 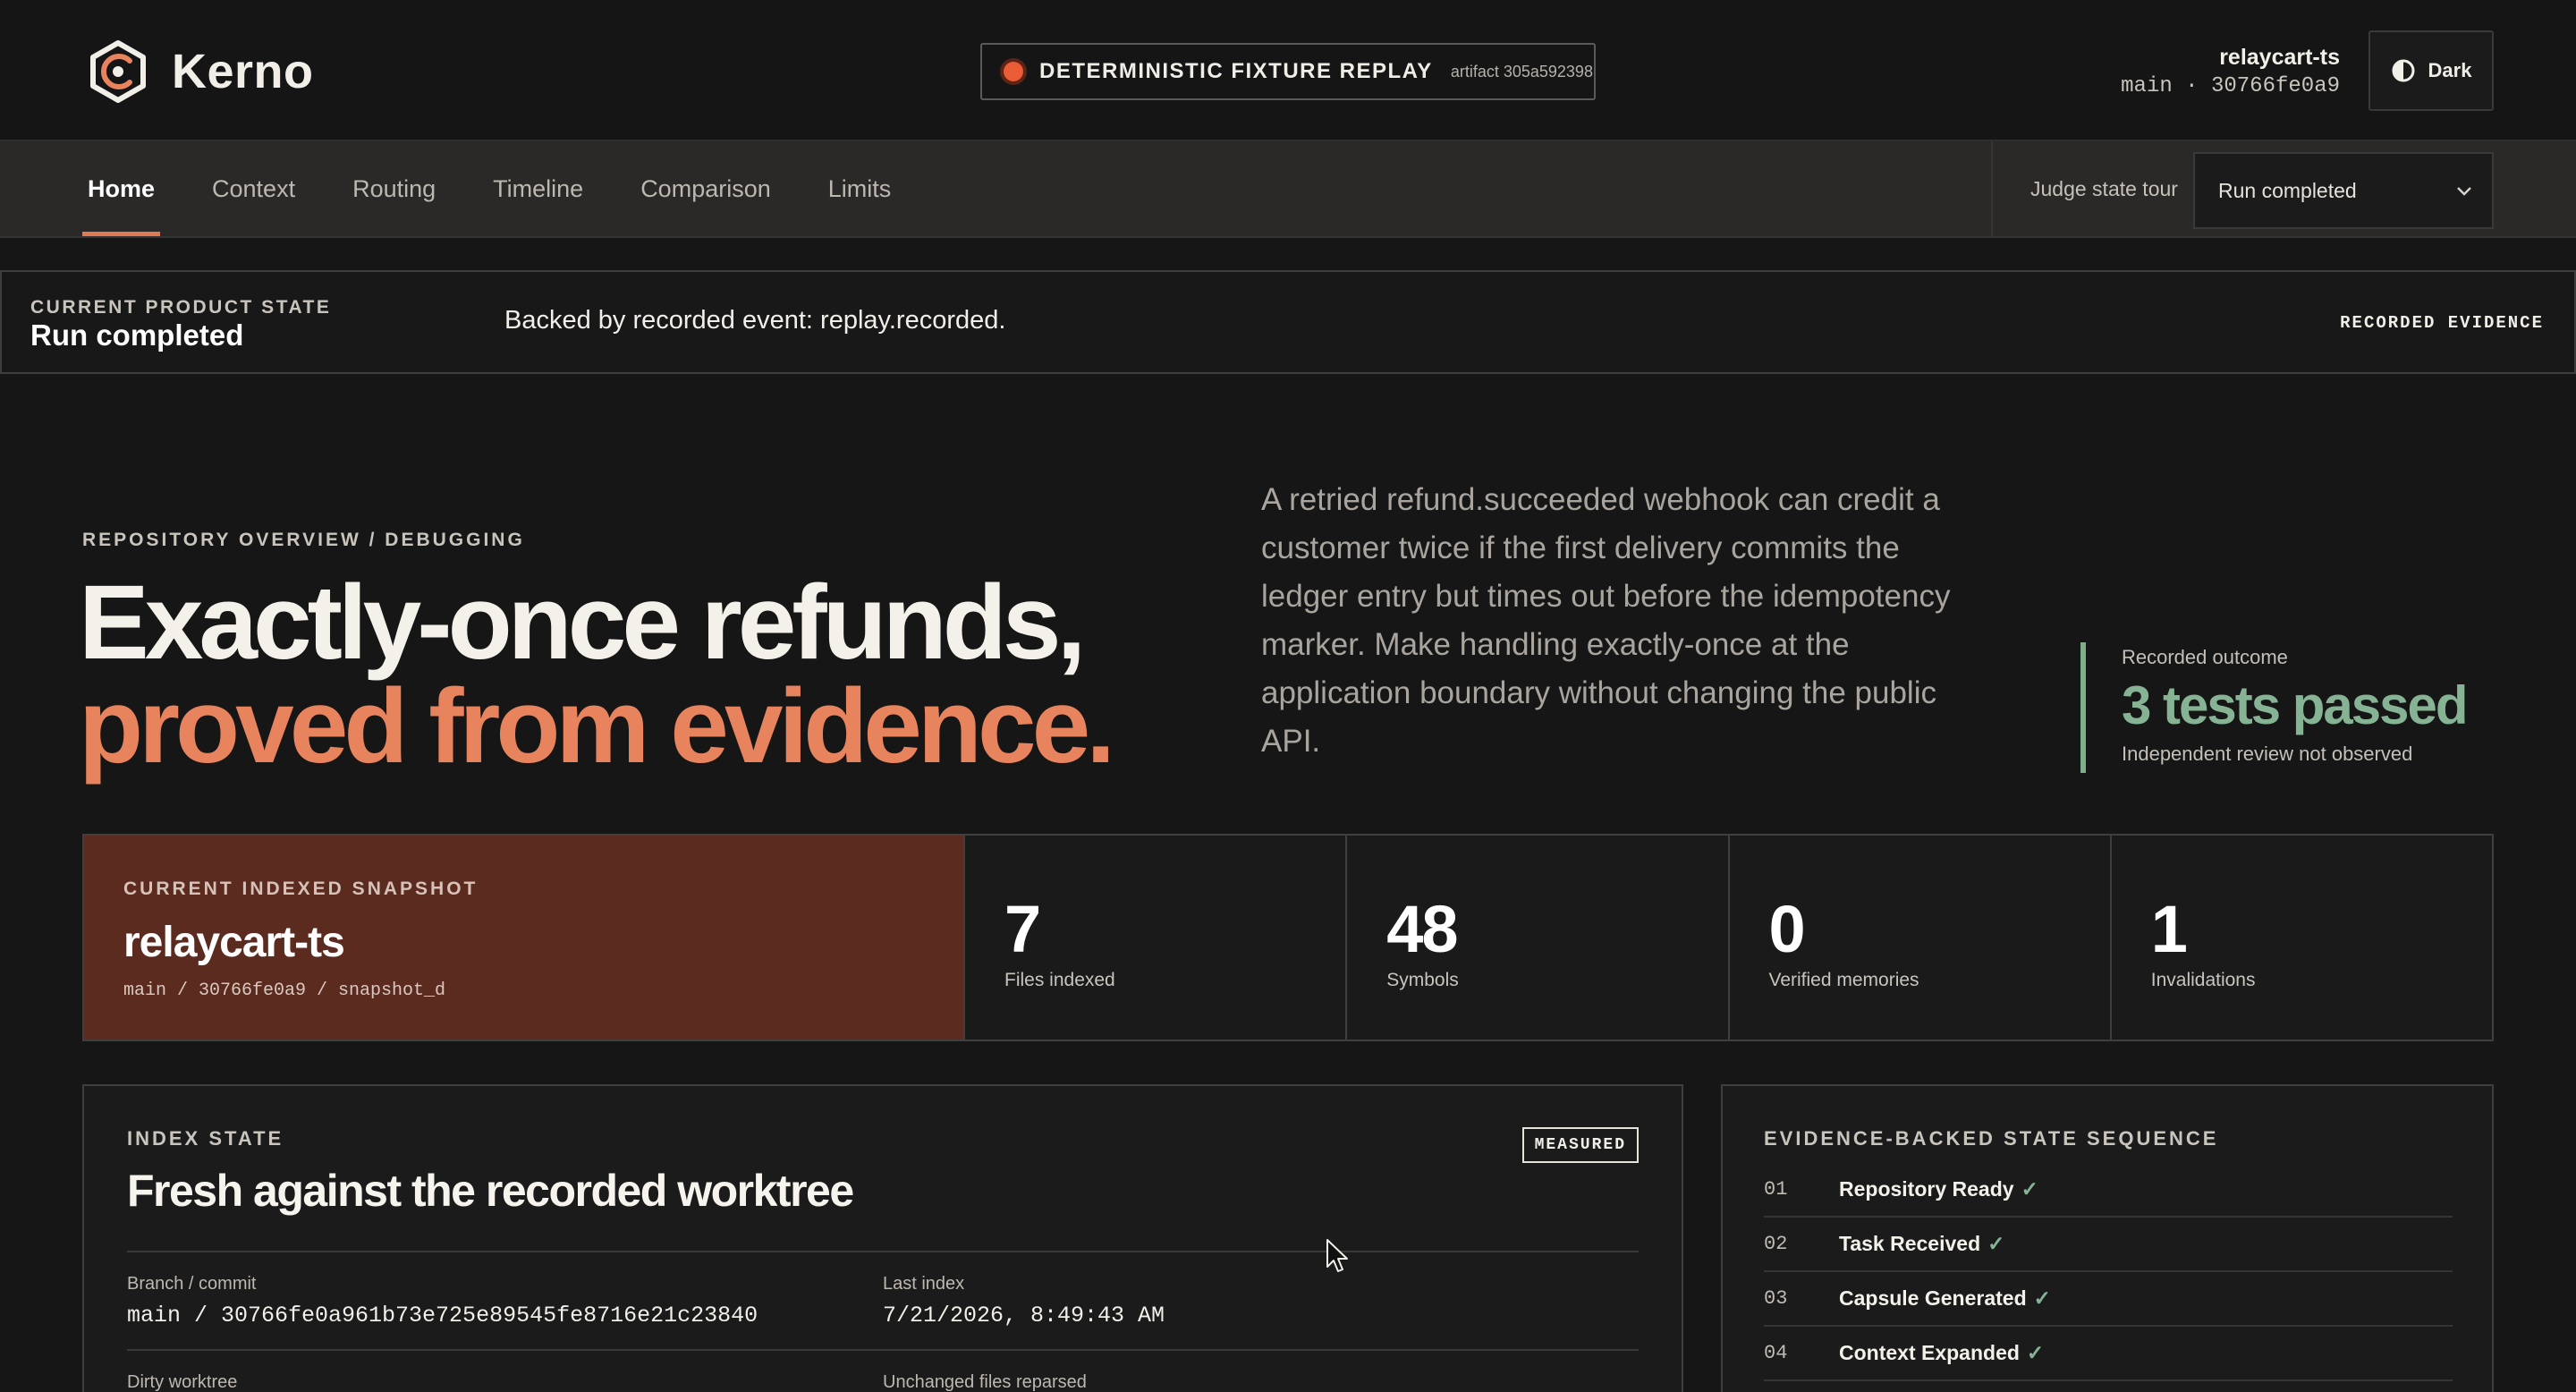 I want to click on brand-logo: Kerno, so click(x=200, y=71).